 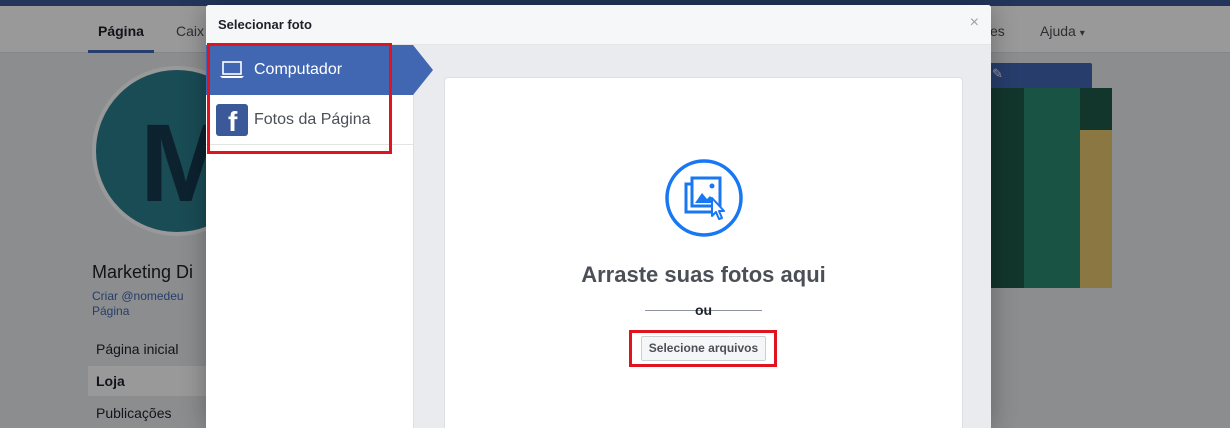 I want to click on sidebar-item-label: Fotos da Página, so click(x=312, y=119).